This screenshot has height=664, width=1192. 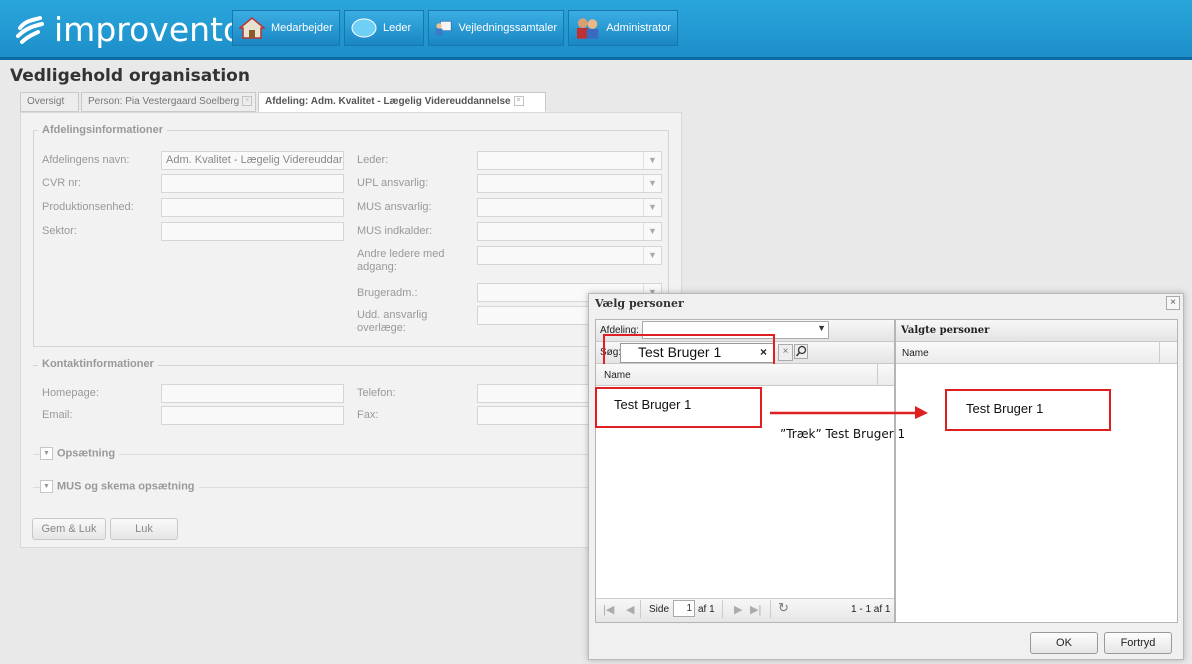 What do you see at coordinates (587, 28) in the screenshot?
I see `people-icon` at bounding box center [587, 28].